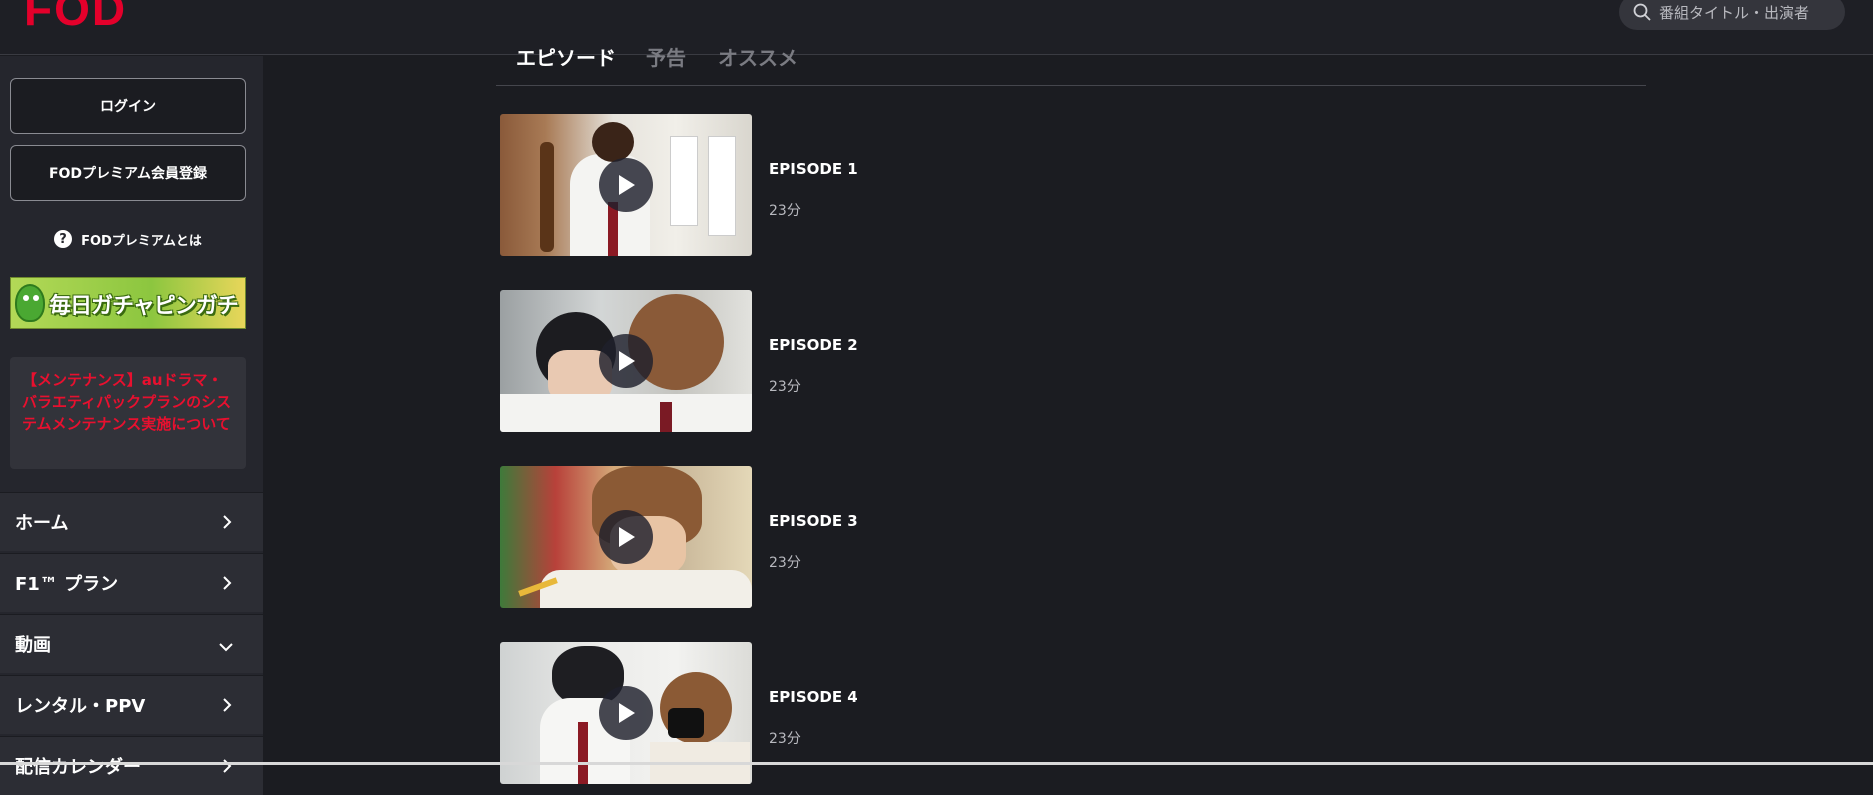 The image size is (1873, 795). What do you see at coordinates (226, 647) in the screenshot?
I see `chevron-down-icon` at bounding box center [226, 647].